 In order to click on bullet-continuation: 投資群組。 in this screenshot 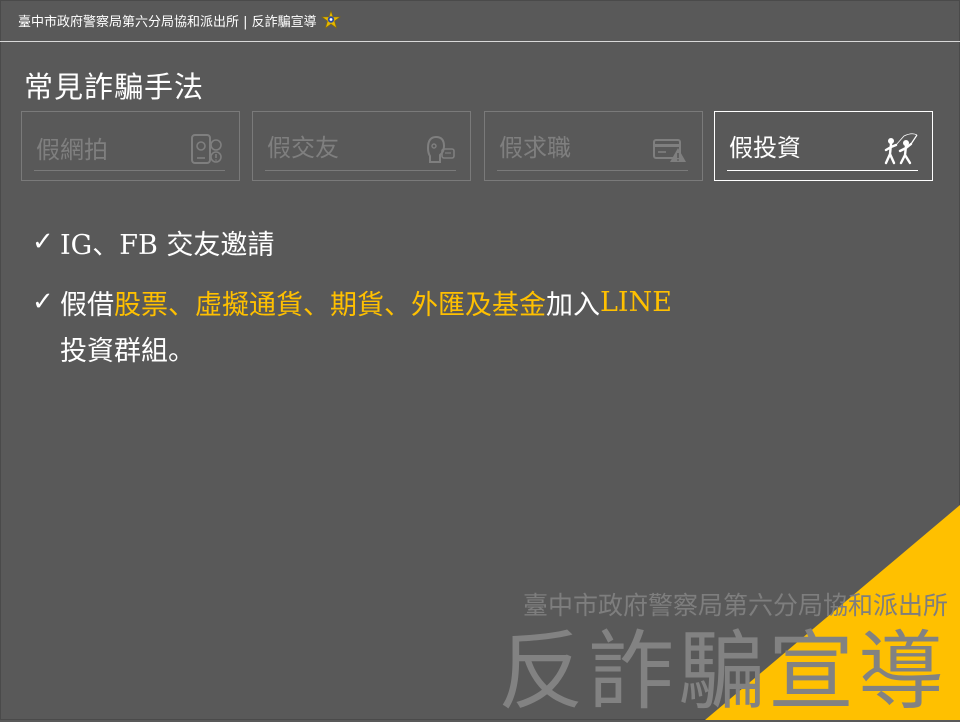, I will do `click(127, 351)`.